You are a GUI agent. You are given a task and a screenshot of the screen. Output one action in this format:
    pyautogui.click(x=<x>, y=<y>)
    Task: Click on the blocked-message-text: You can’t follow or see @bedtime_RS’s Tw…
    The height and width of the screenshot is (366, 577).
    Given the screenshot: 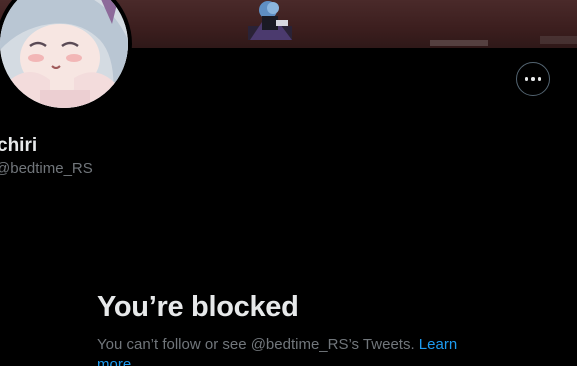 What is the action you would take?
    pyautogui.click(x=256, y=344)
    